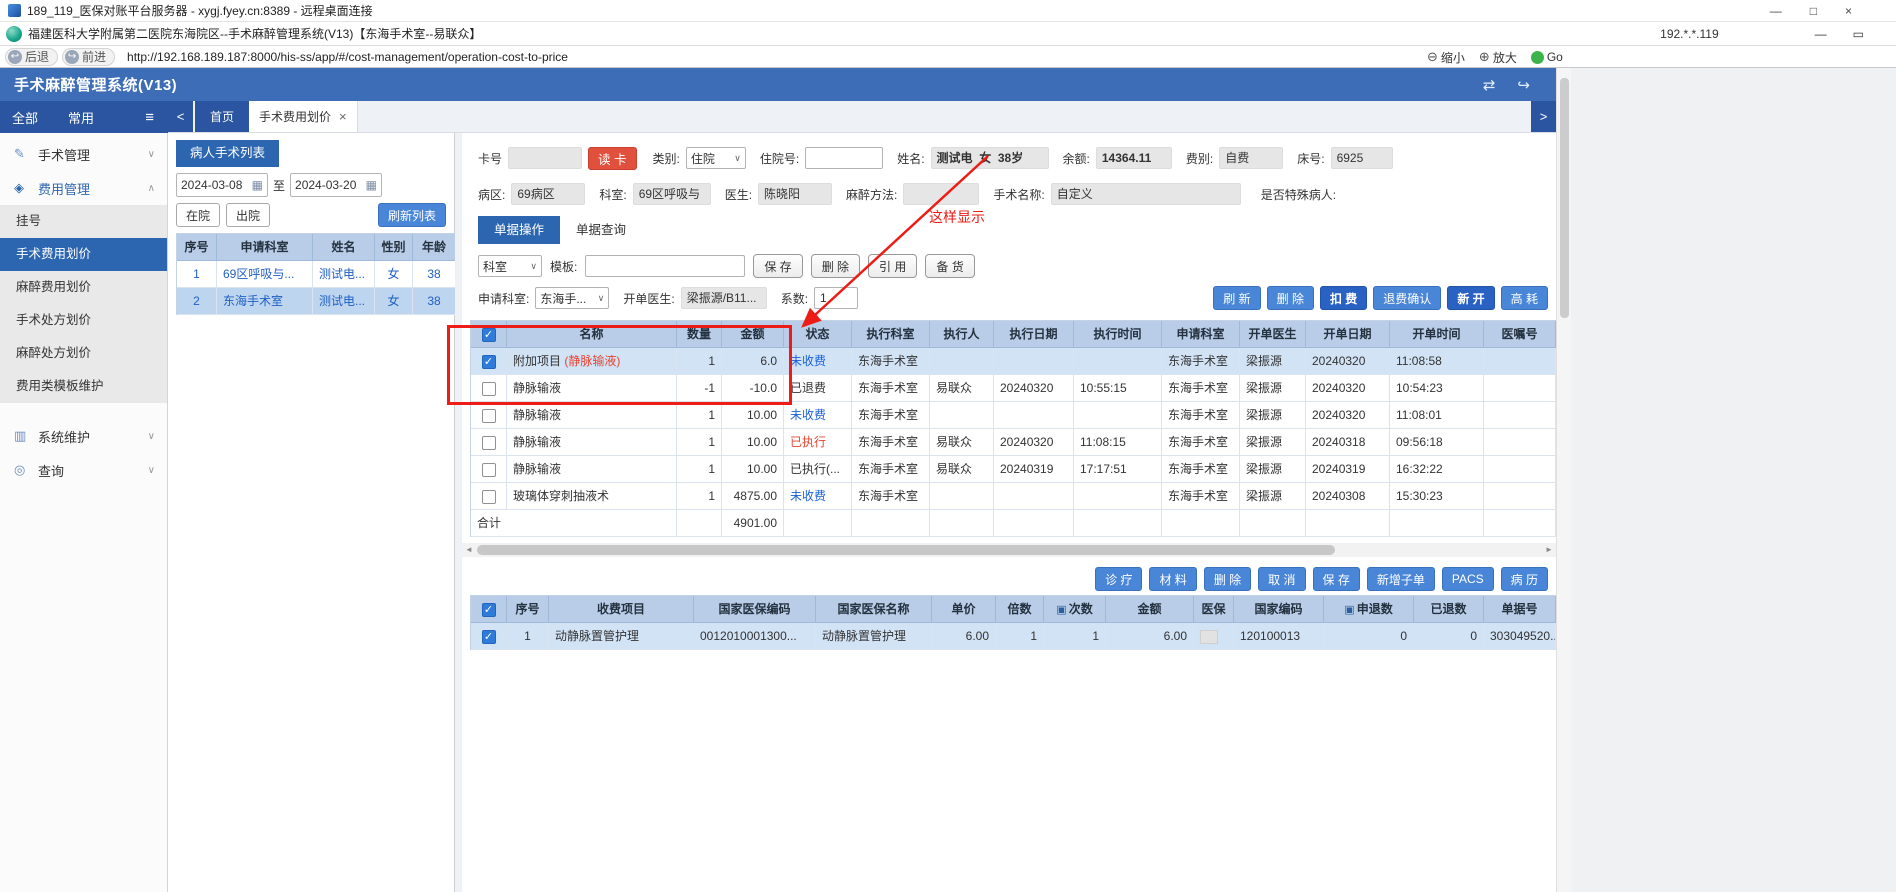  I want to click on tab-close-icon: ×, so click(343, 117).